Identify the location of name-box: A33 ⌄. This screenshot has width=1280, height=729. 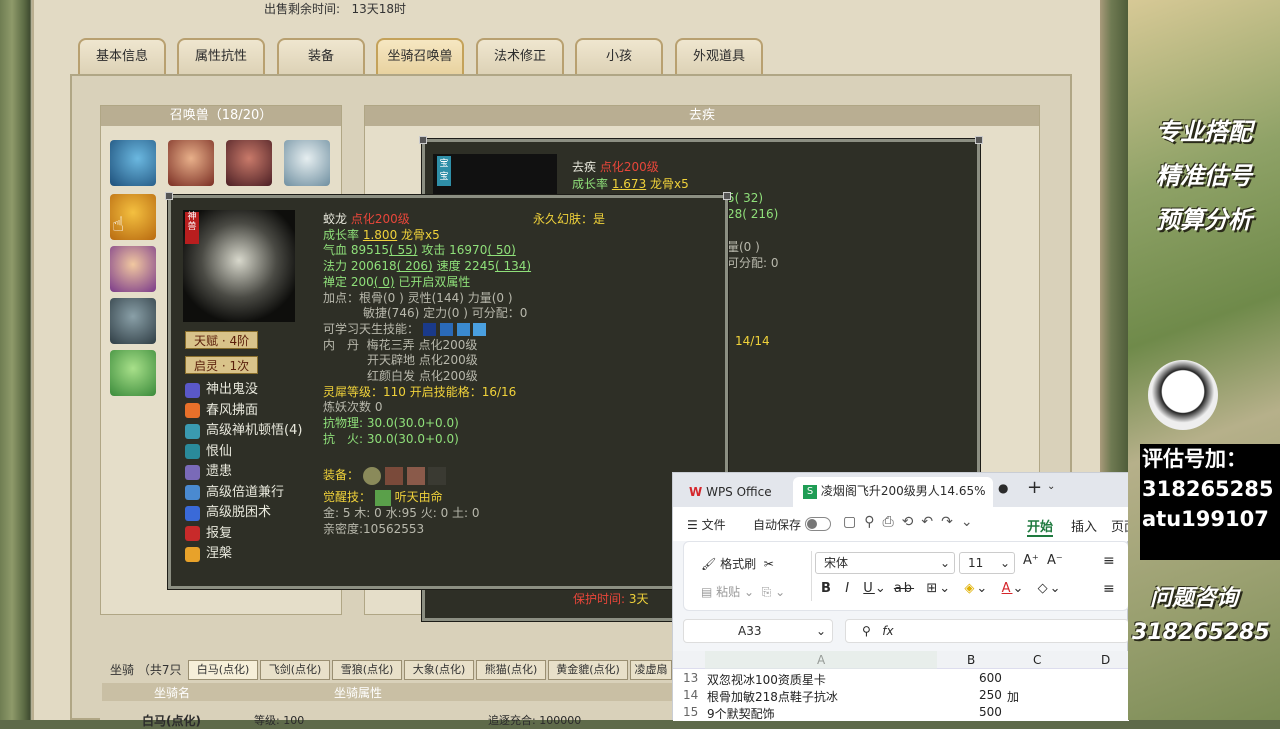
(758, 631).